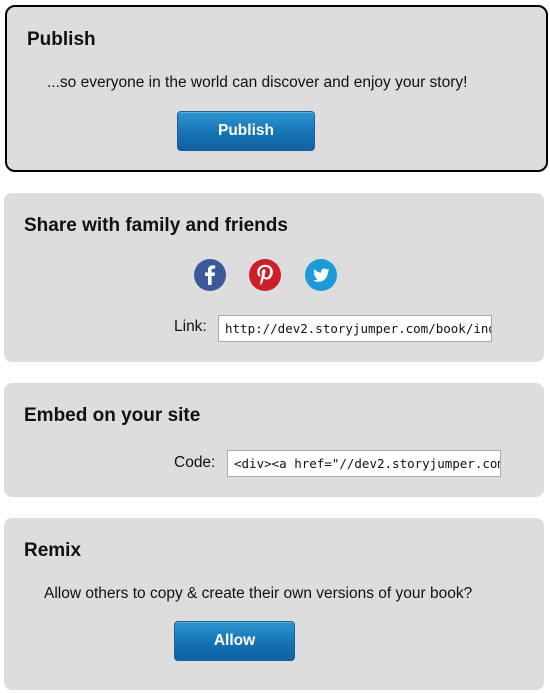 This screenshot has width=550, height=693. I want to click on publish-button: Publish, so click(246, 131).